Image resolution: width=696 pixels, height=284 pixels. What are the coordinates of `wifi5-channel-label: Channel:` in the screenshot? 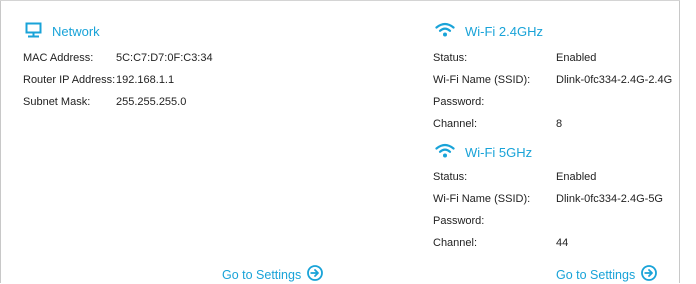 It's located at (455, 243).